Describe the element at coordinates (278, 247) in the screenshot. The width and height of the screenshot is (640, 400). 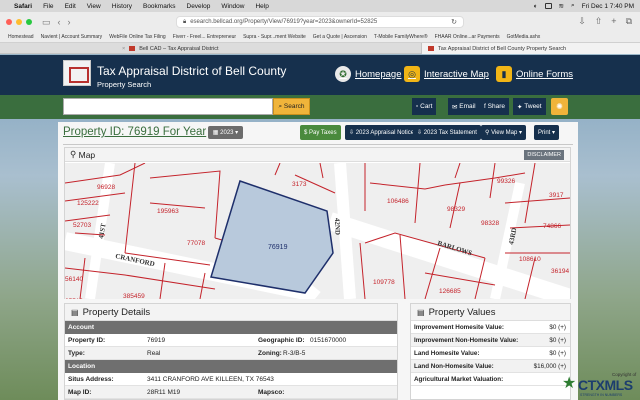
I see `subject-parcel-label: 76919` at that location.